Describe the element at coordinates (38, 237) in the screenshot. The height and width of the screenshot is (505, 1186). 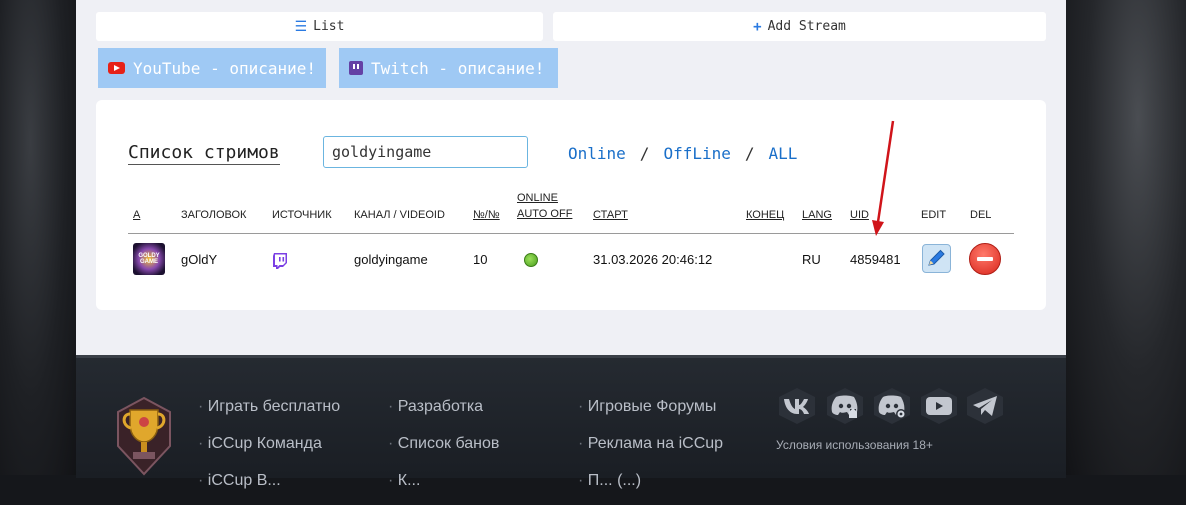
I see `background-left` at that location.